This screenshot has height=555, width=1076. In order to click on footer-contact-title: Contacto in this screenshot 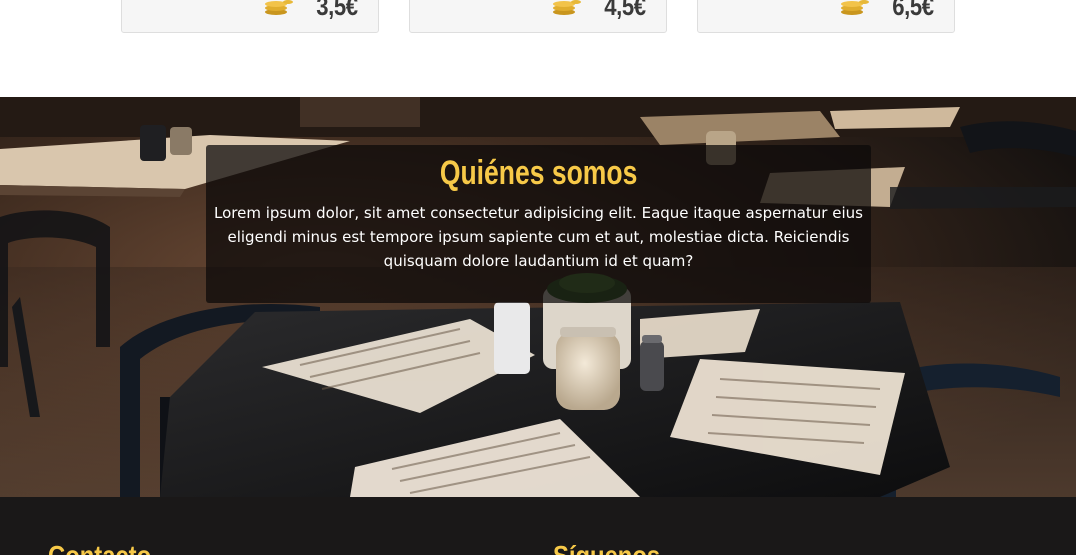, I will do `click(99, 548)`.